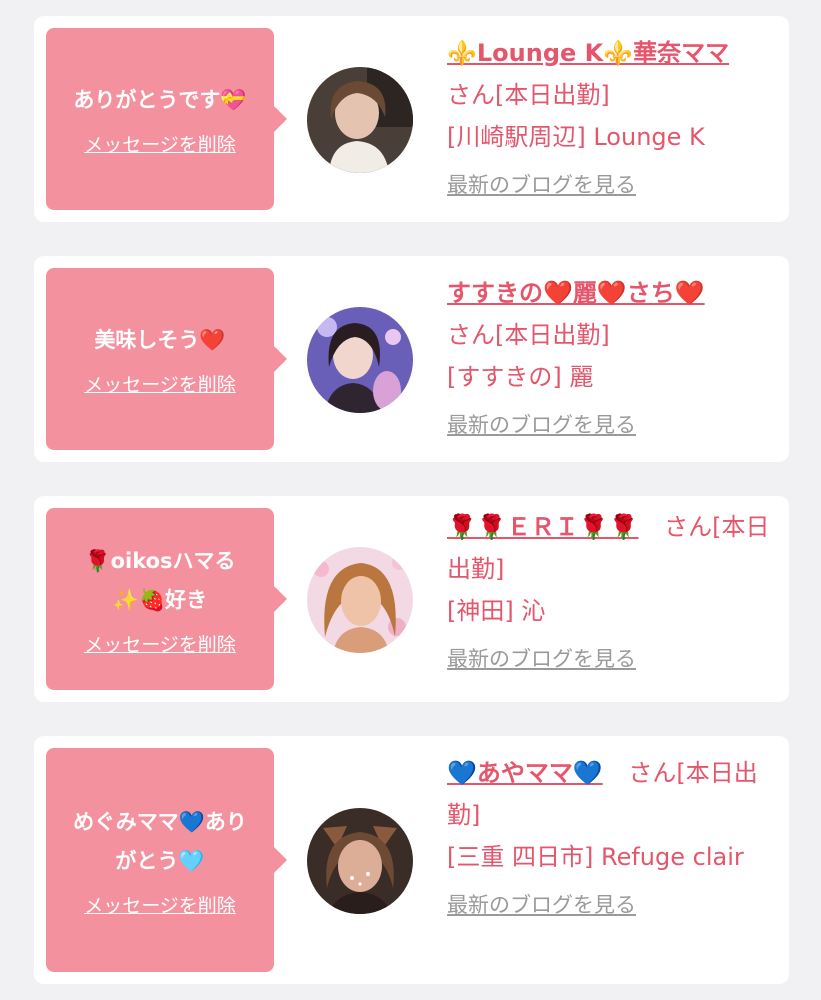 The height and width of the screenshot is (1000, 821). I want to click on cast-name-link: 💙あやママ💙, so click(525, 773).